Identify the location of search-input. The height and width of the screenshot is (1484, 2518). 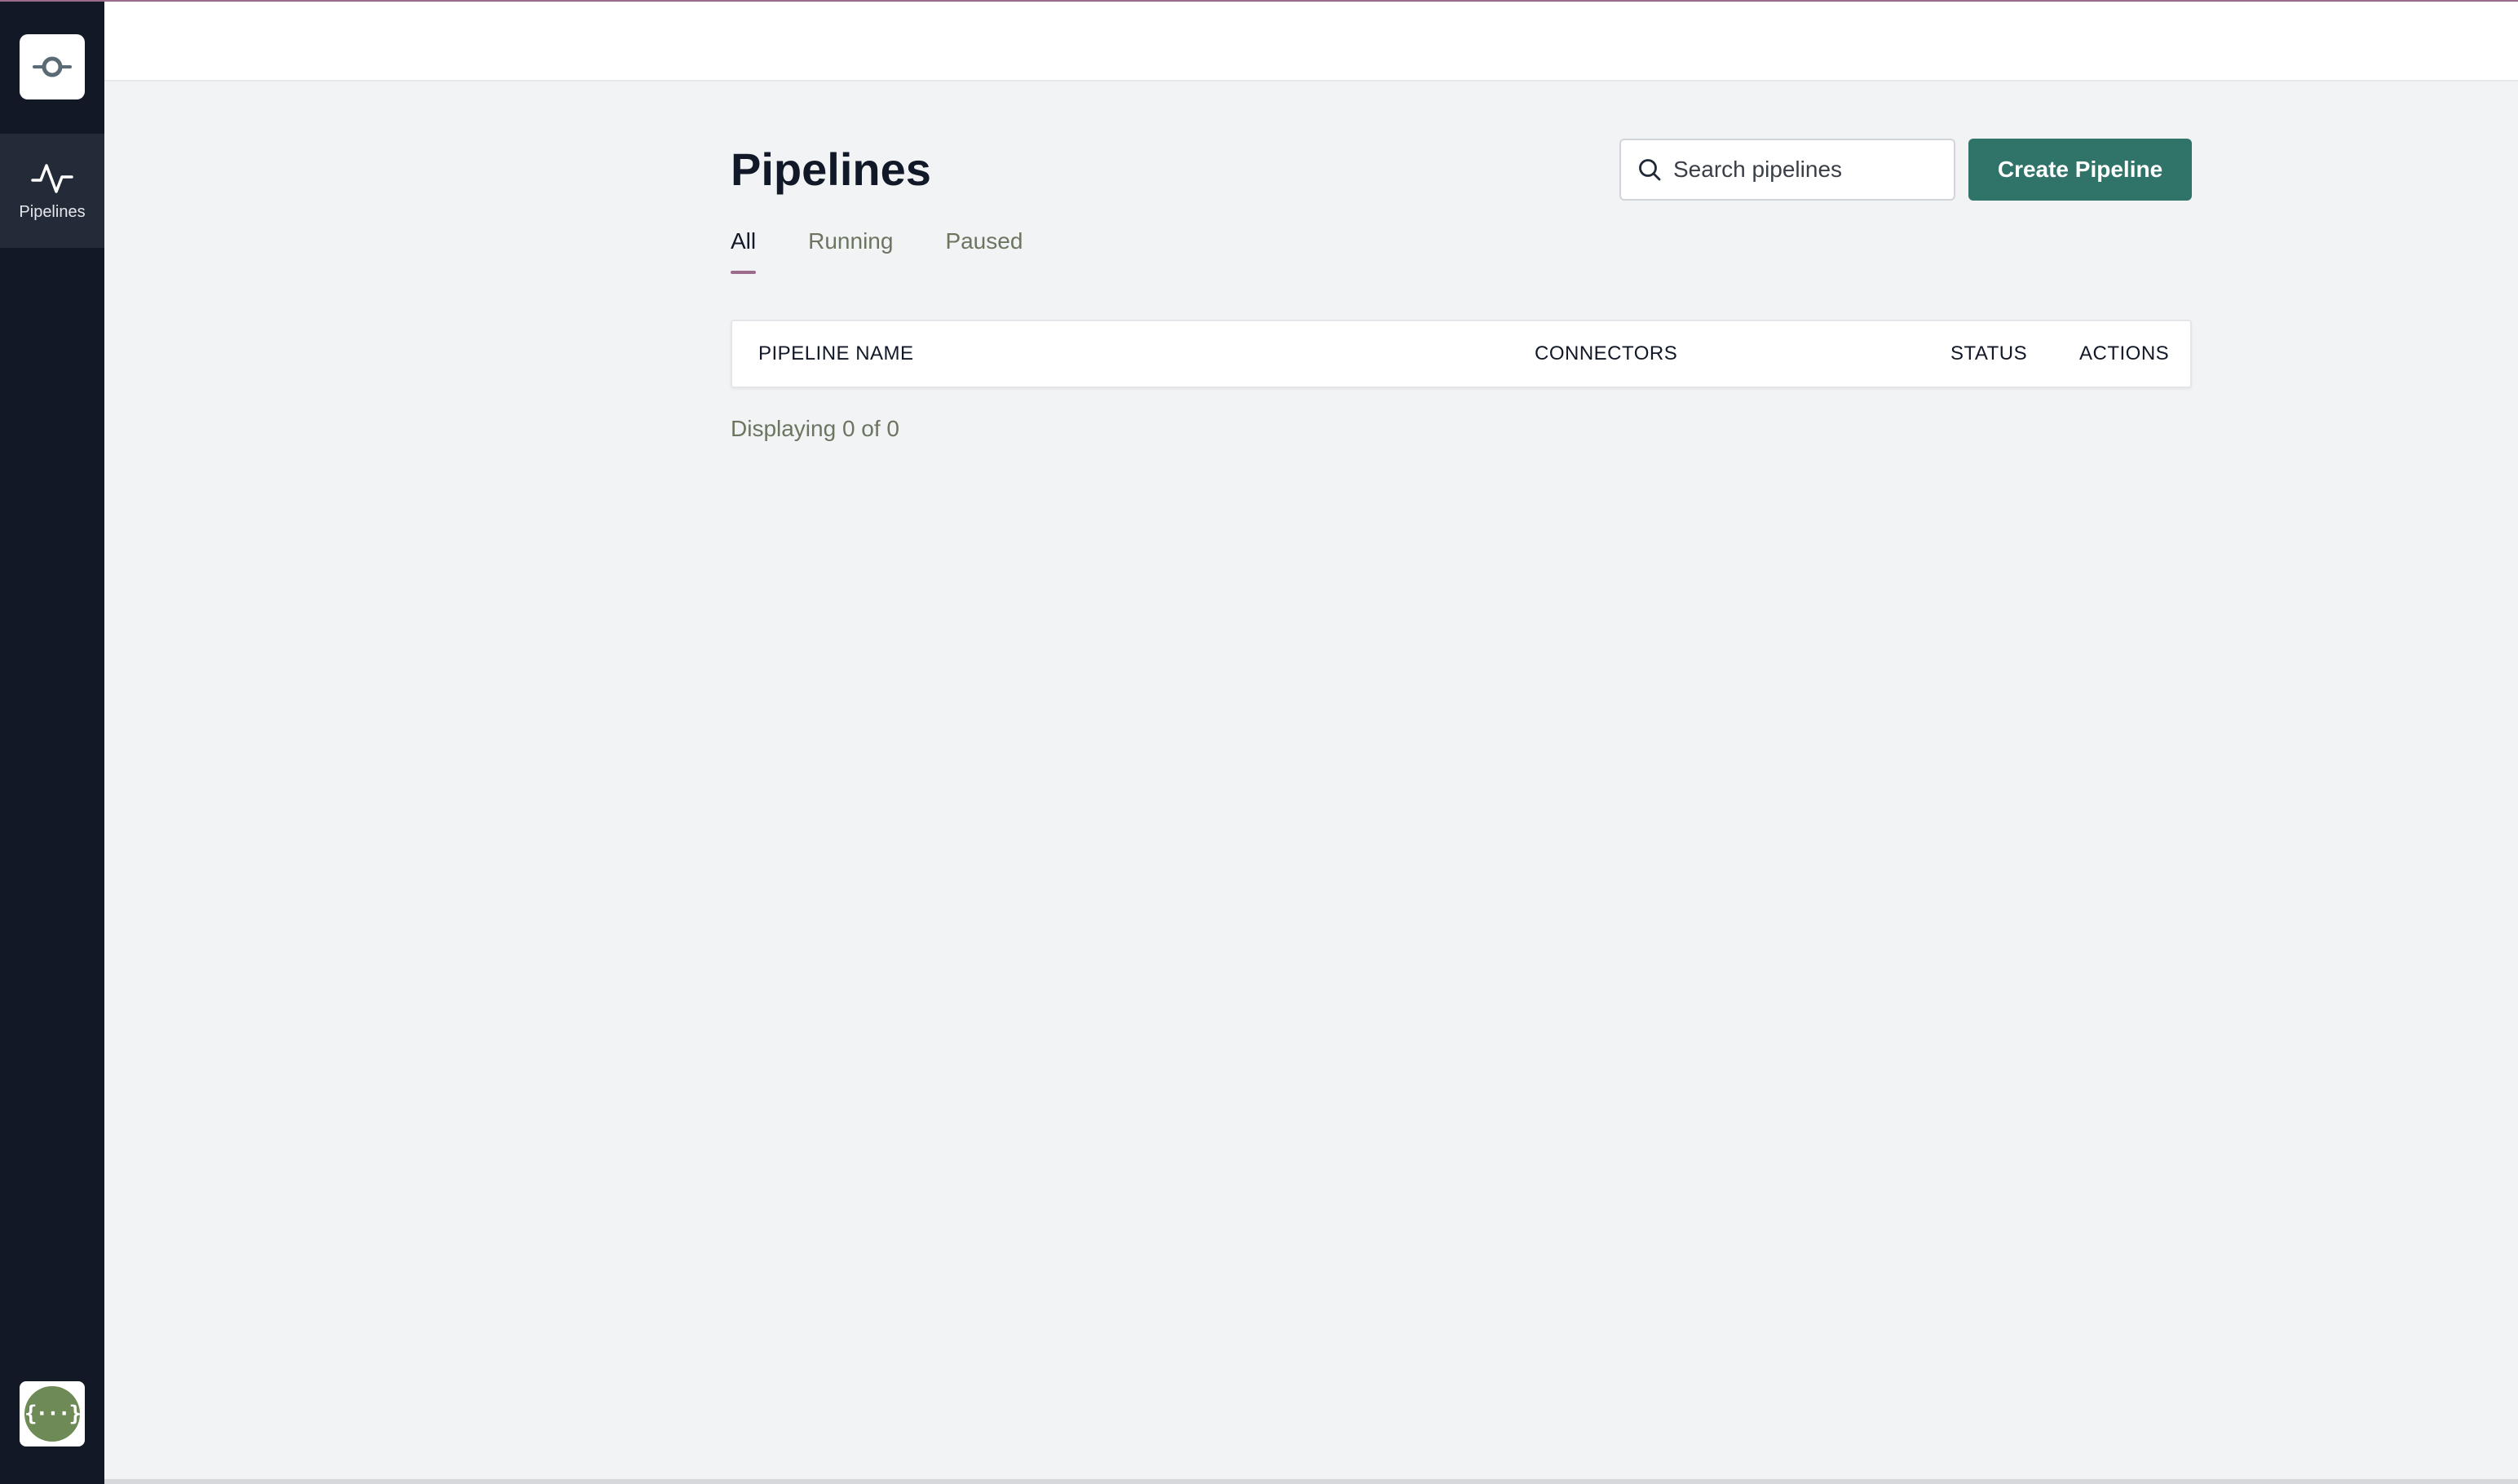
(1807, 170).